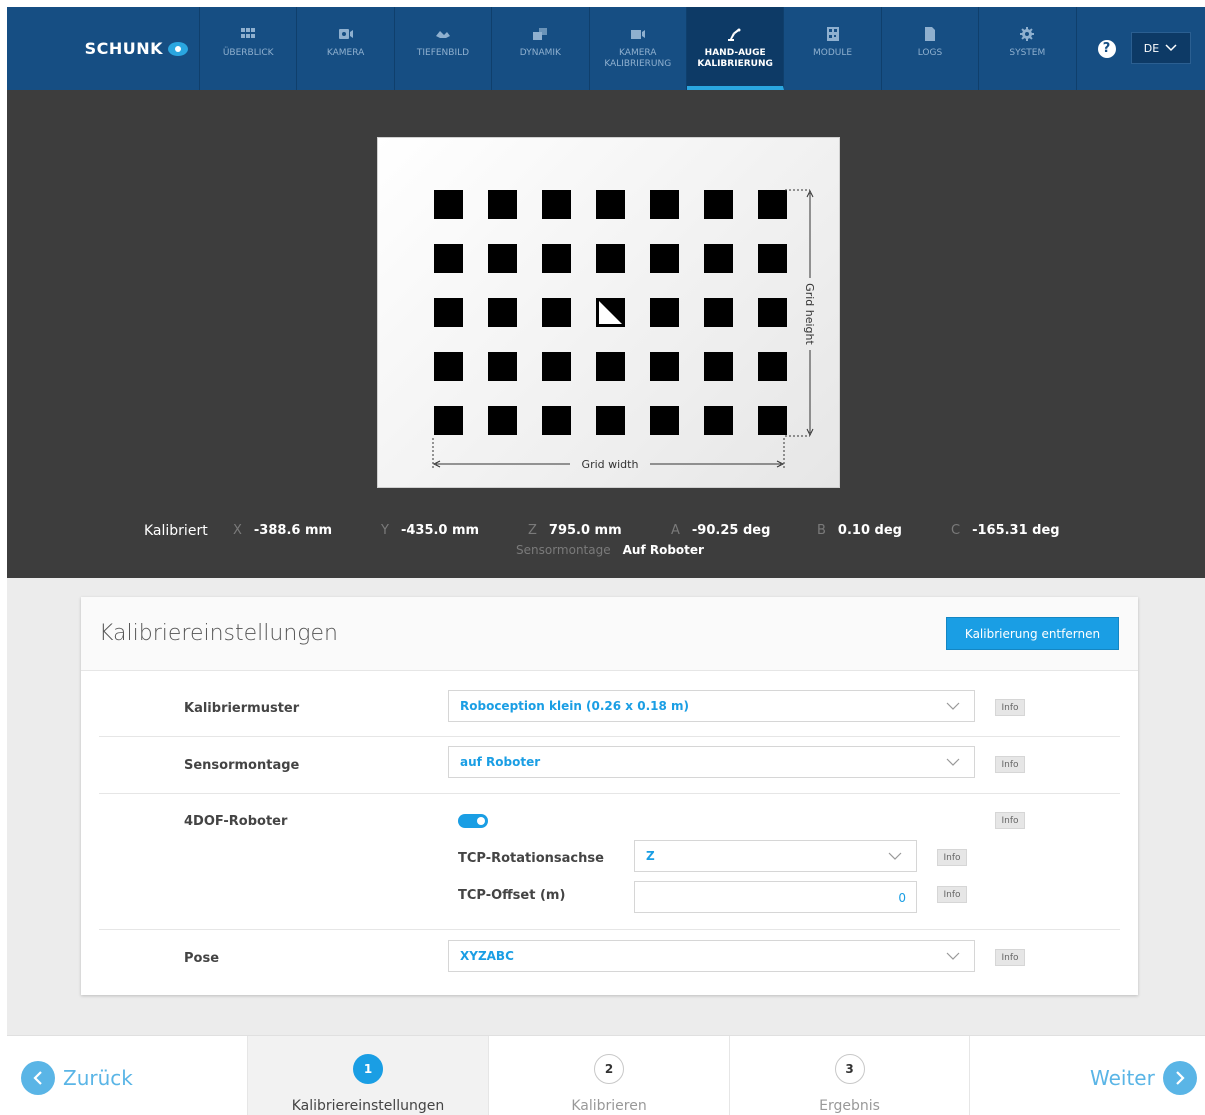 The height and width of the screenshot is (1115, 1205). Describe the element at coordinates (487, 956) in the screenshot. I see `pose-value: XYZABC` at that location.